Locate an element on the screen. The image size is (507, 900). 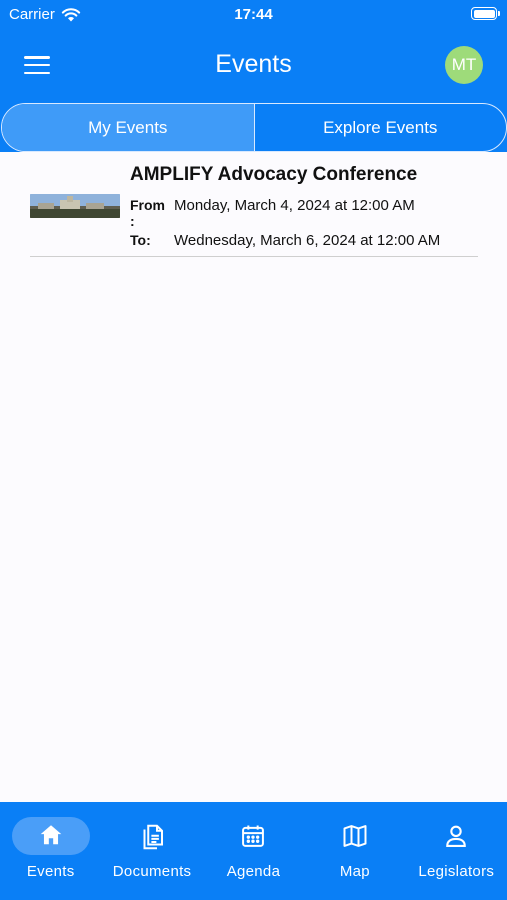
nav-label-map: Map is located at coordinates (354, 871).